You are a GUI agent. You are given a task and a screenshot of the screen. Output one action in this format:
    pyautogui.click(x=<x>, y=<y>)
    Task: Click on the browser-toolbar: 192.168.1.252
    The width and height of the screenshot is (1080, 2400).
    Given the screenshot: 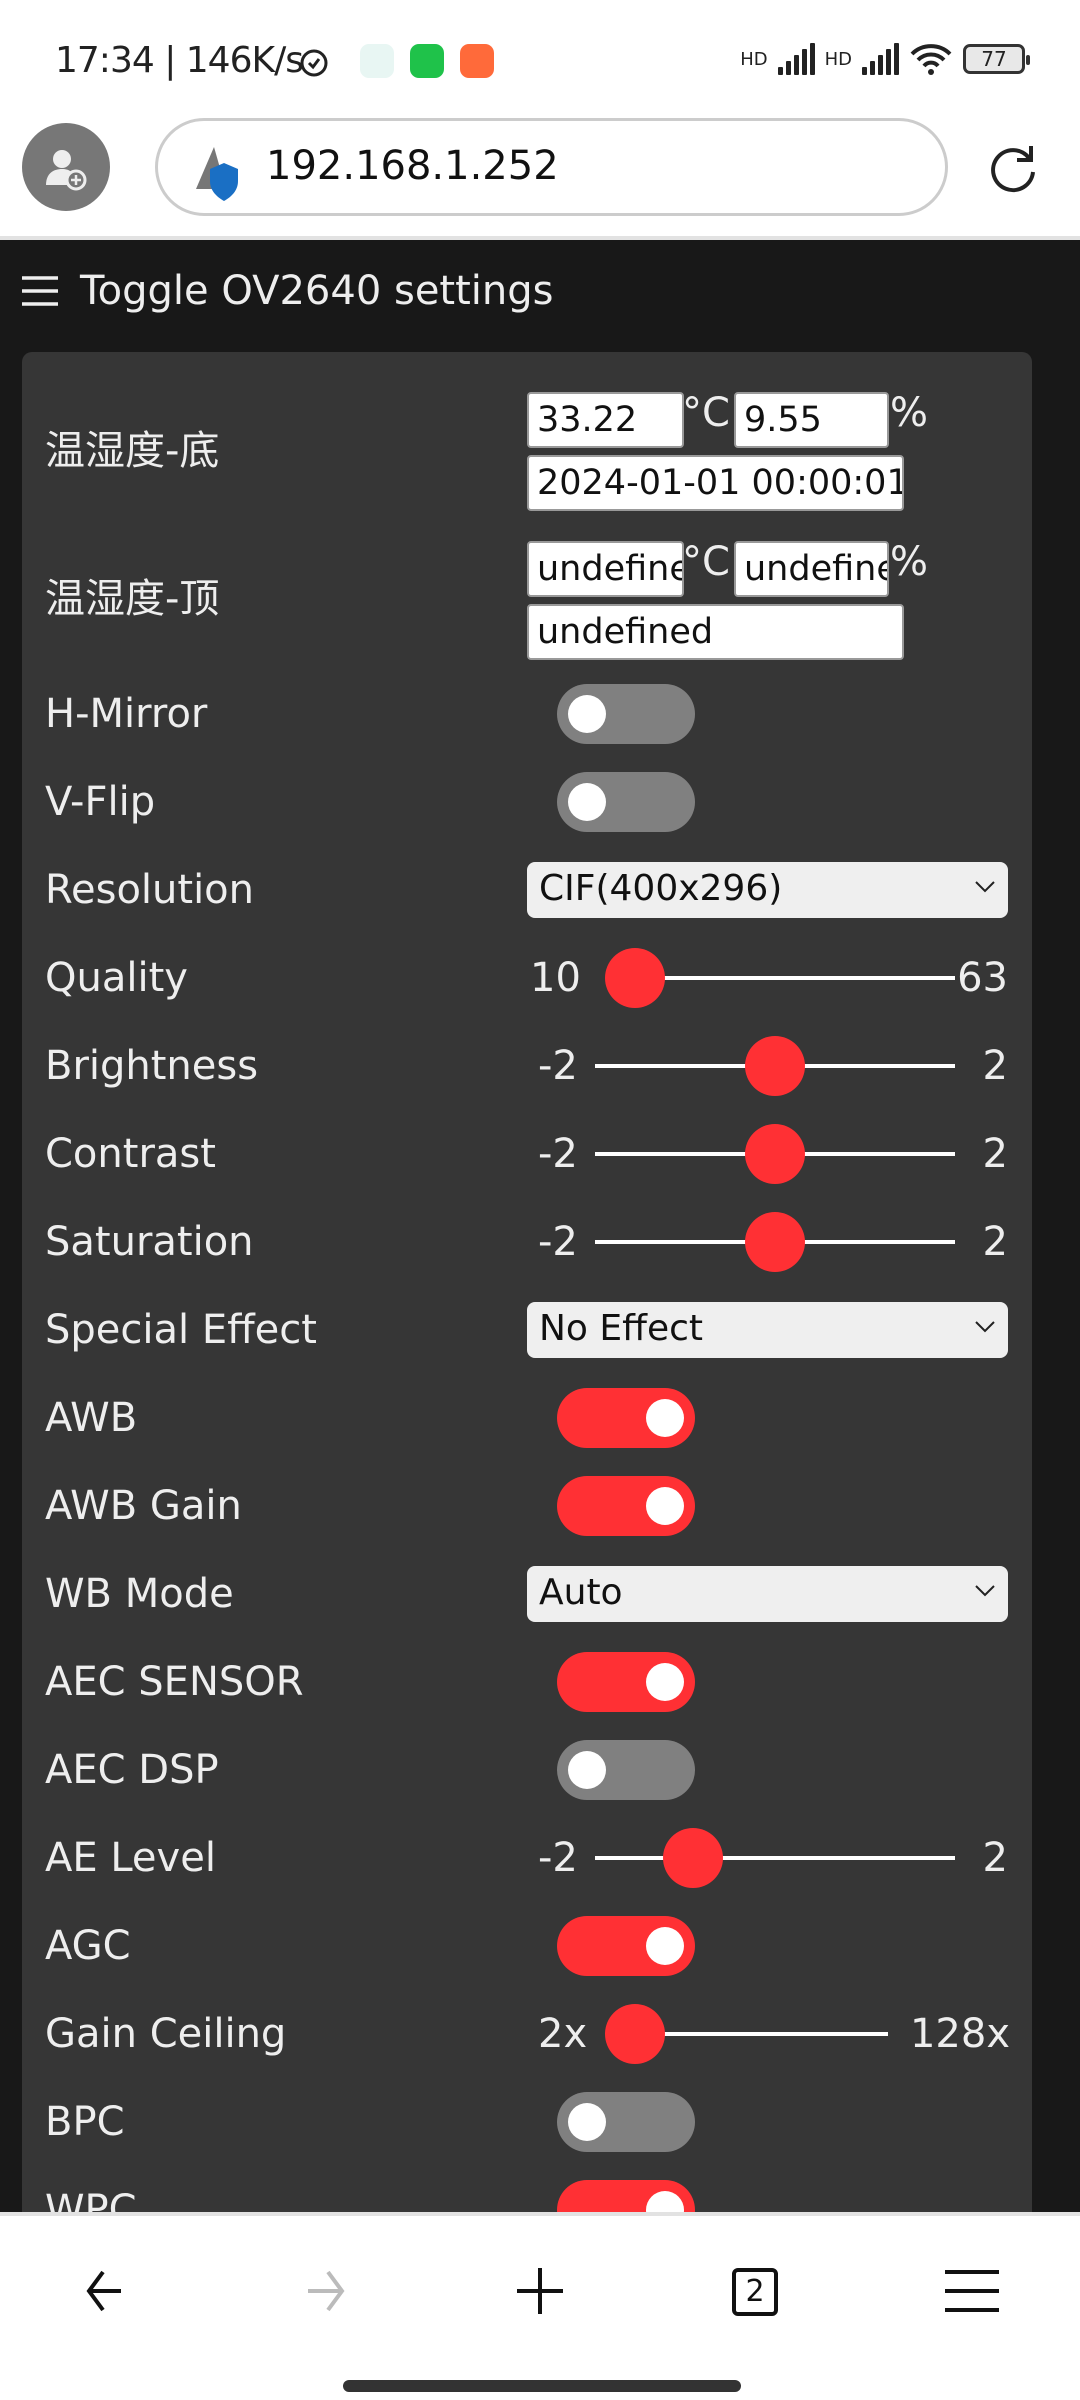 What is the action you would take?
    pyautogui.click(x=540, y=170)
    